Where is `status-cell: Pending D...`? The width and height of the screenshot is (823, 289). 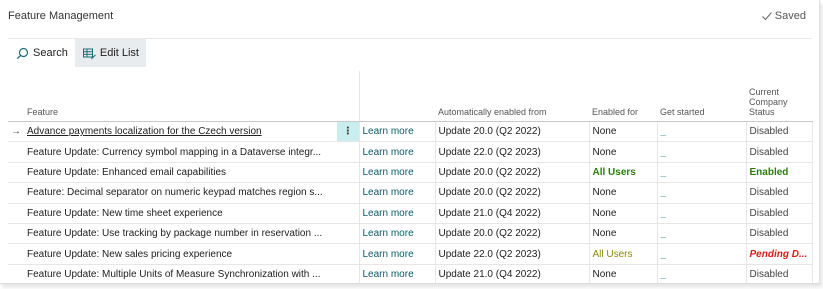 status-cell: Pending D... is located at coordinates (779, 254).